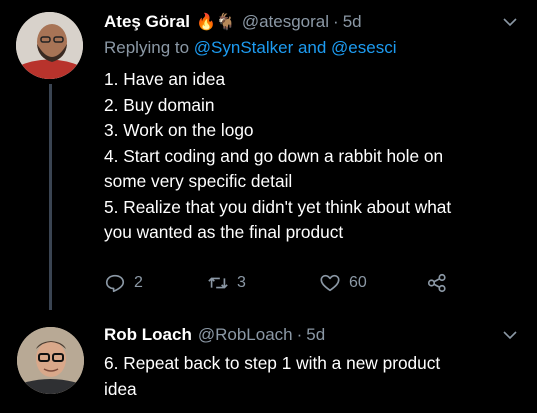 The width and height of the screenshot is (537, 413). I want to click on reply-button: 2, so click(123, 283).